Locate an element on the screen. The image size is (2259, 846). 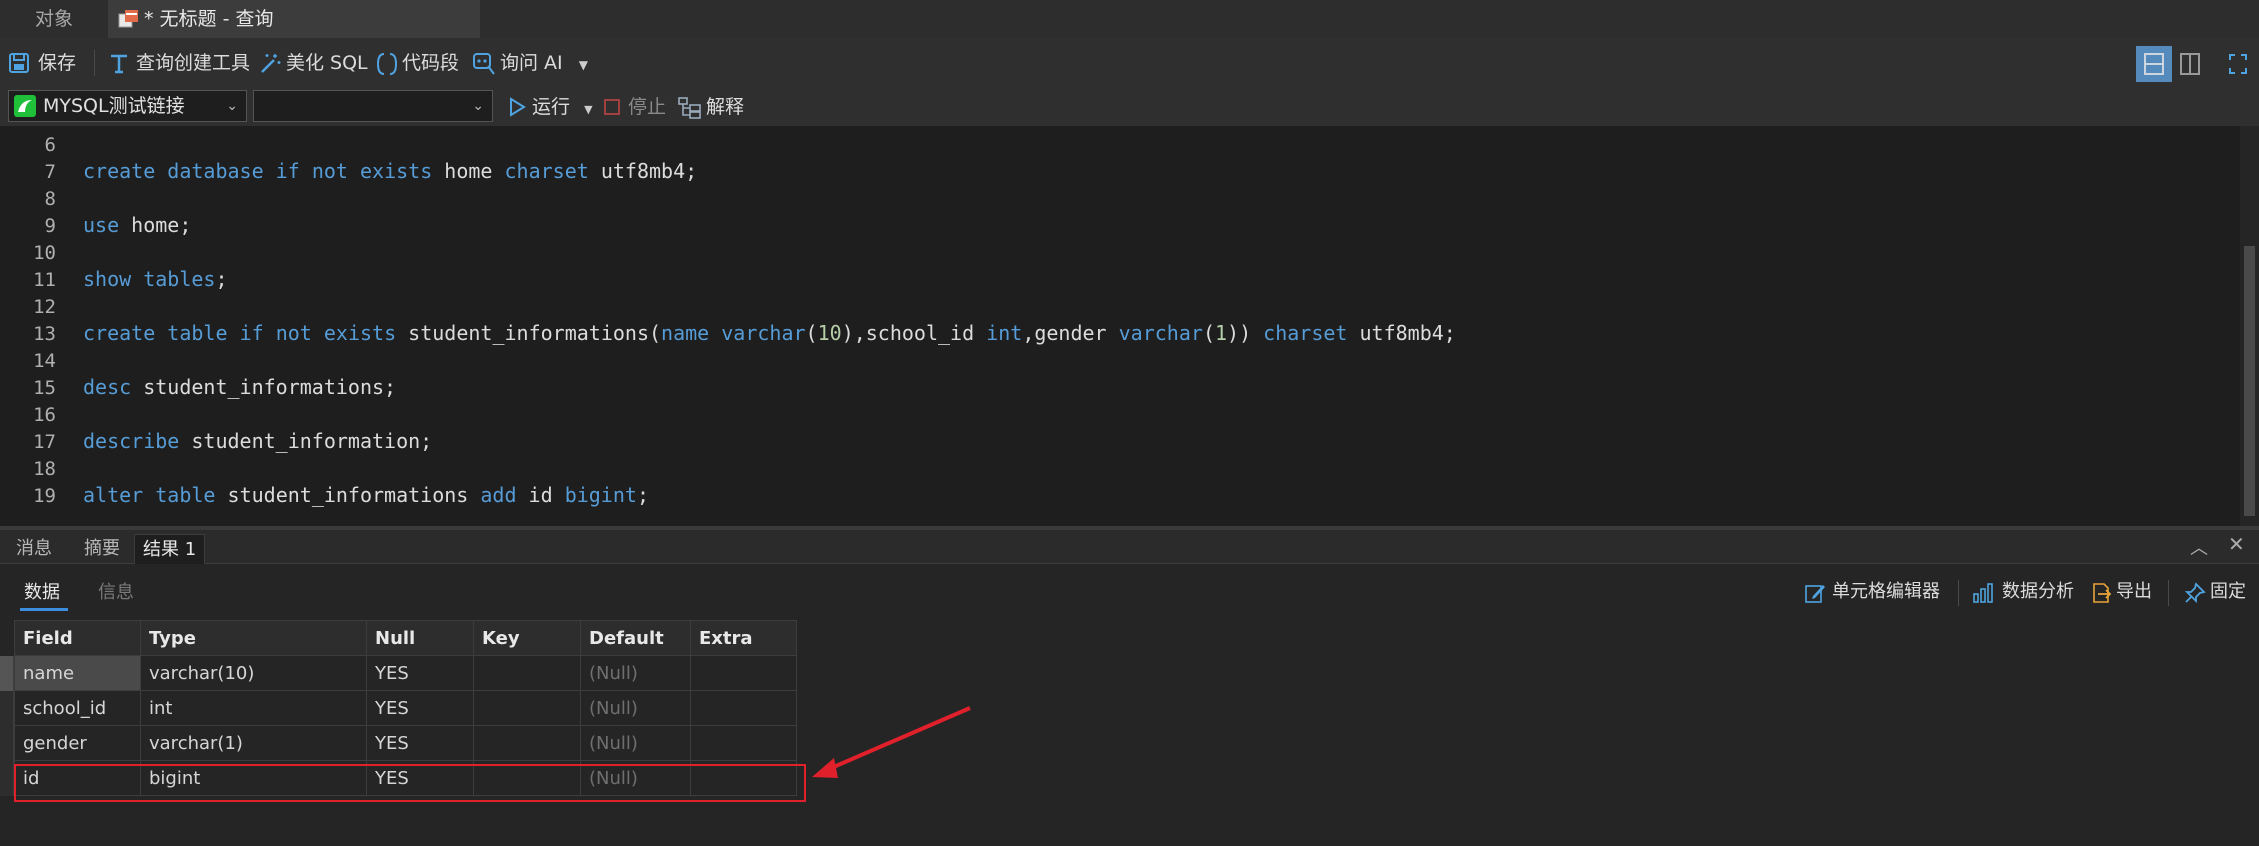
explain-button: 解释 is located at coordinates (710, 107).